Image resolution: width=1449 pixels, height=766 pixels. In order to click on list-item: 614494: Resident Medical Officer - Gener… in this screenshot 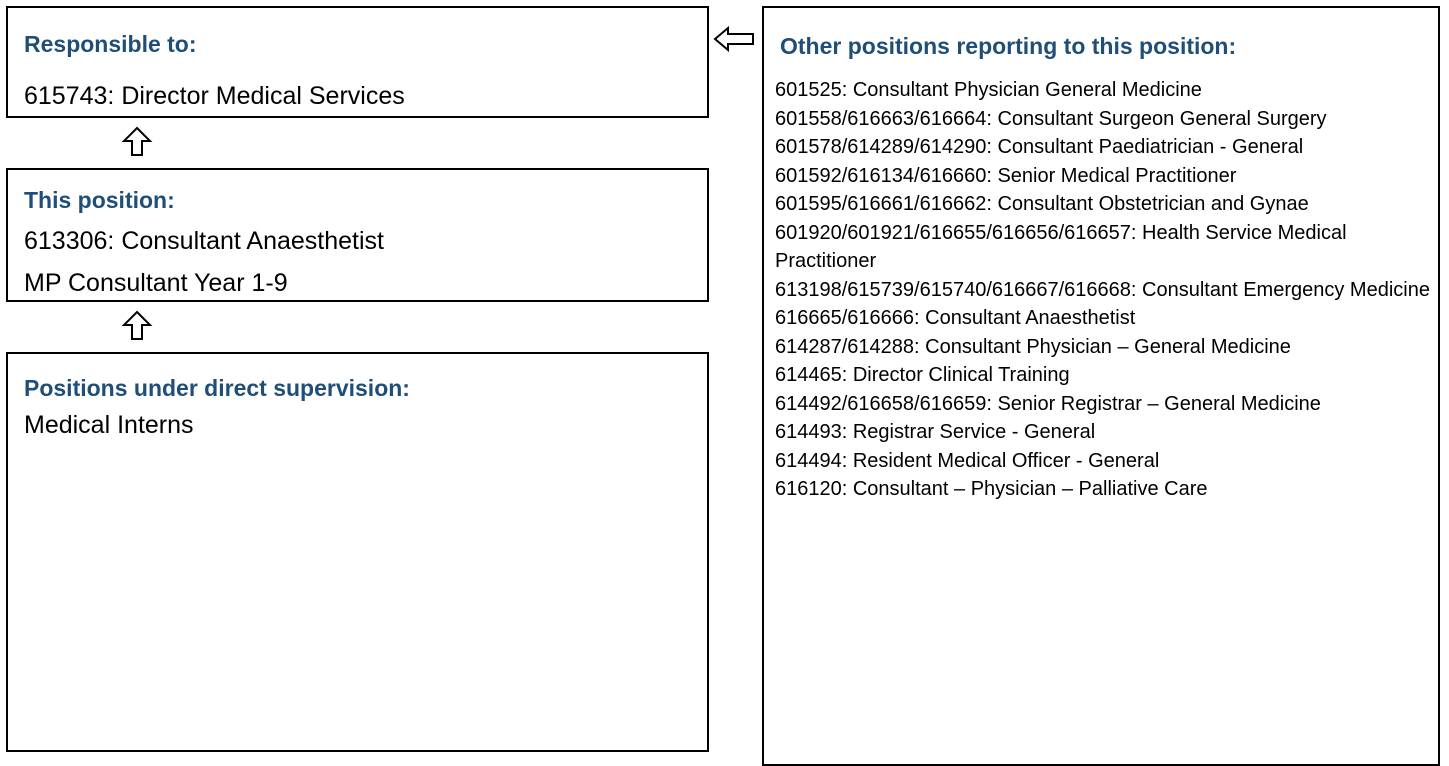, I will do `click(967, 460)`.